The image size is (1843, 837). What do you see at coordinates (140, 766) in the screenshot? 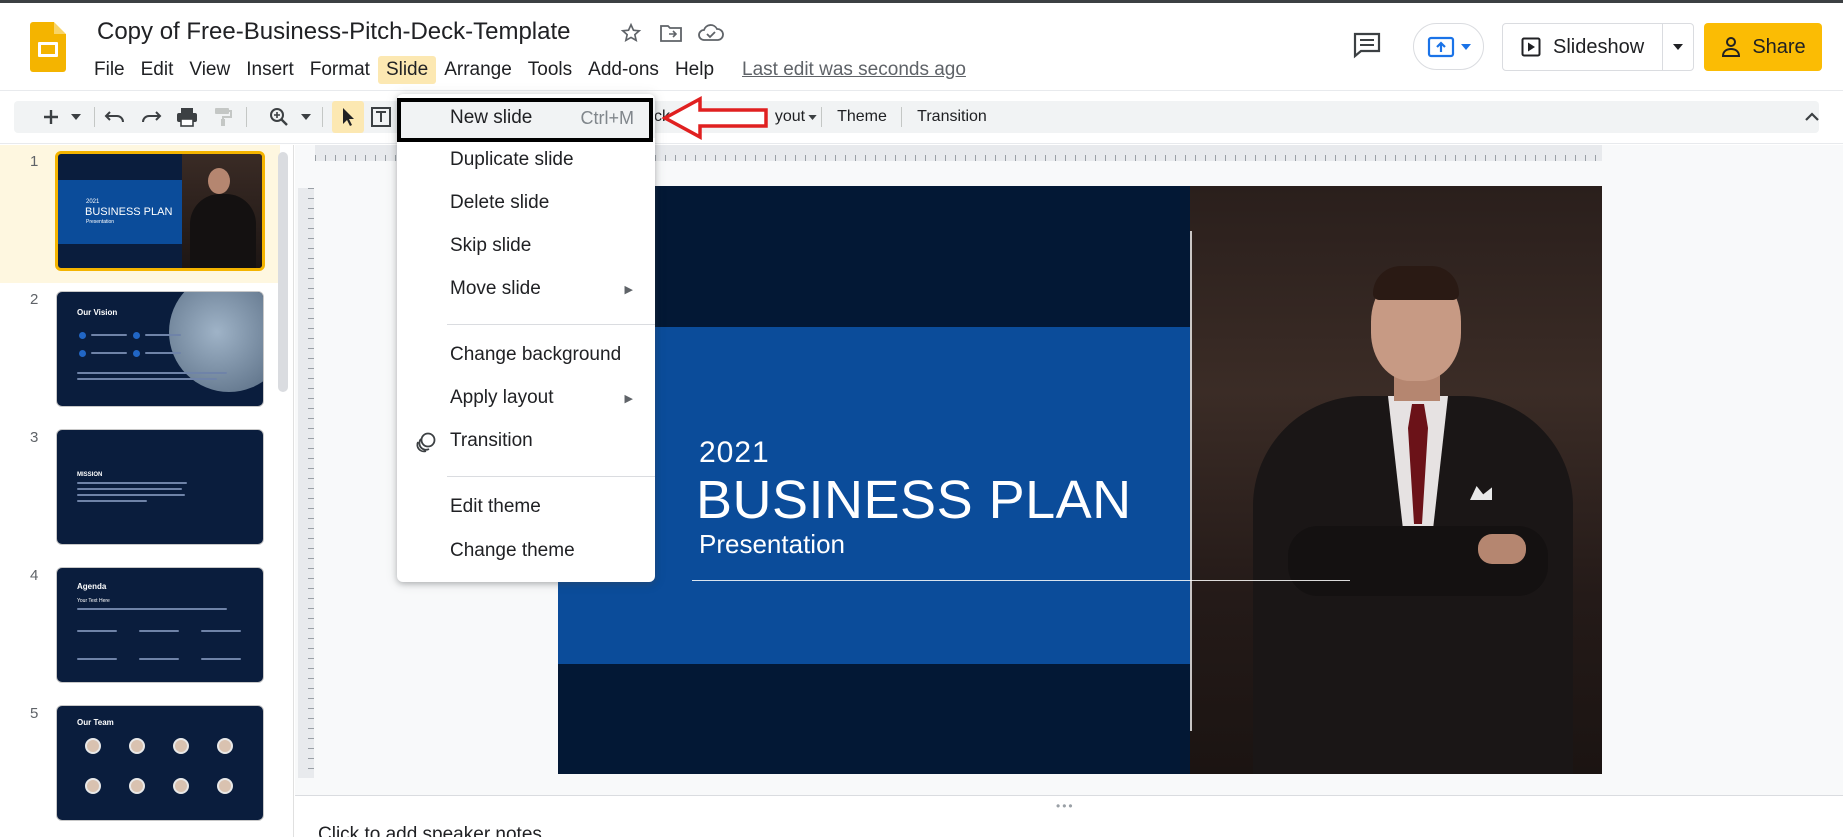
I see `filmstrip-slide-5: 5 Our Team` at bounding box center [140, 766].